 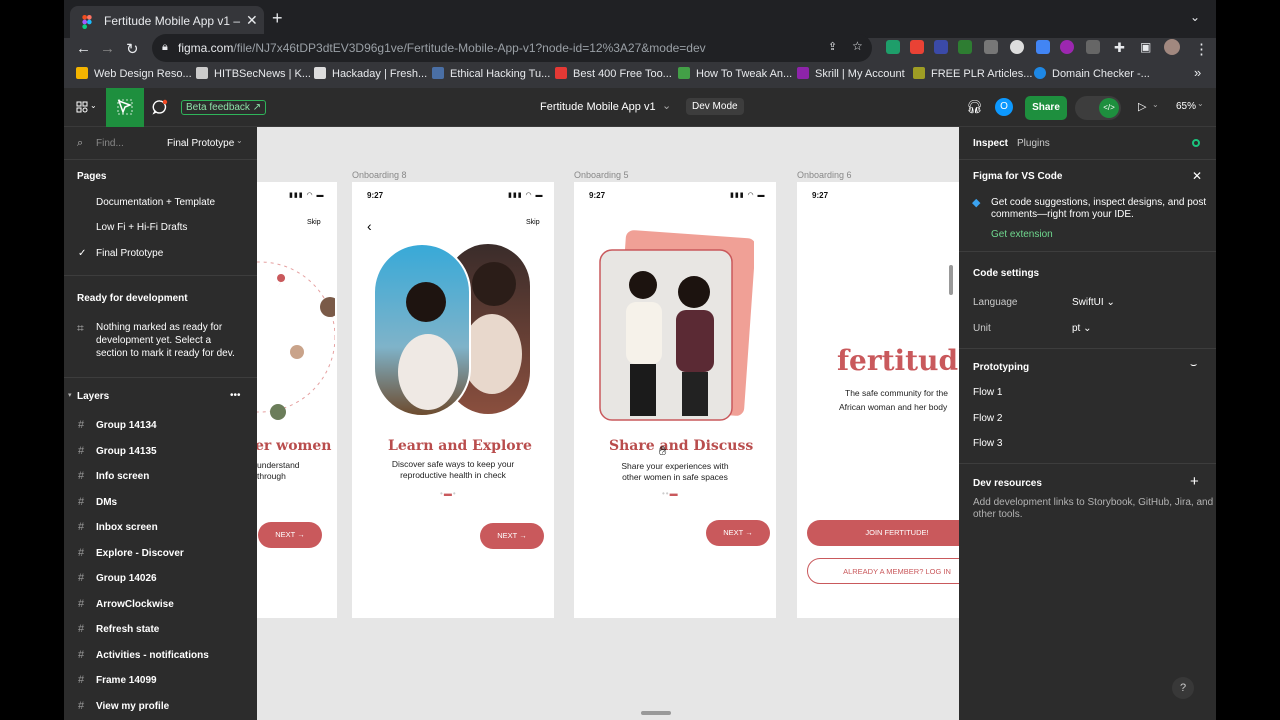 What do you see at coordinates (224, 107) in the screenshot?
I see `beta-feedback-button: Beta feedback ↗` at bounding box center [224, 107].